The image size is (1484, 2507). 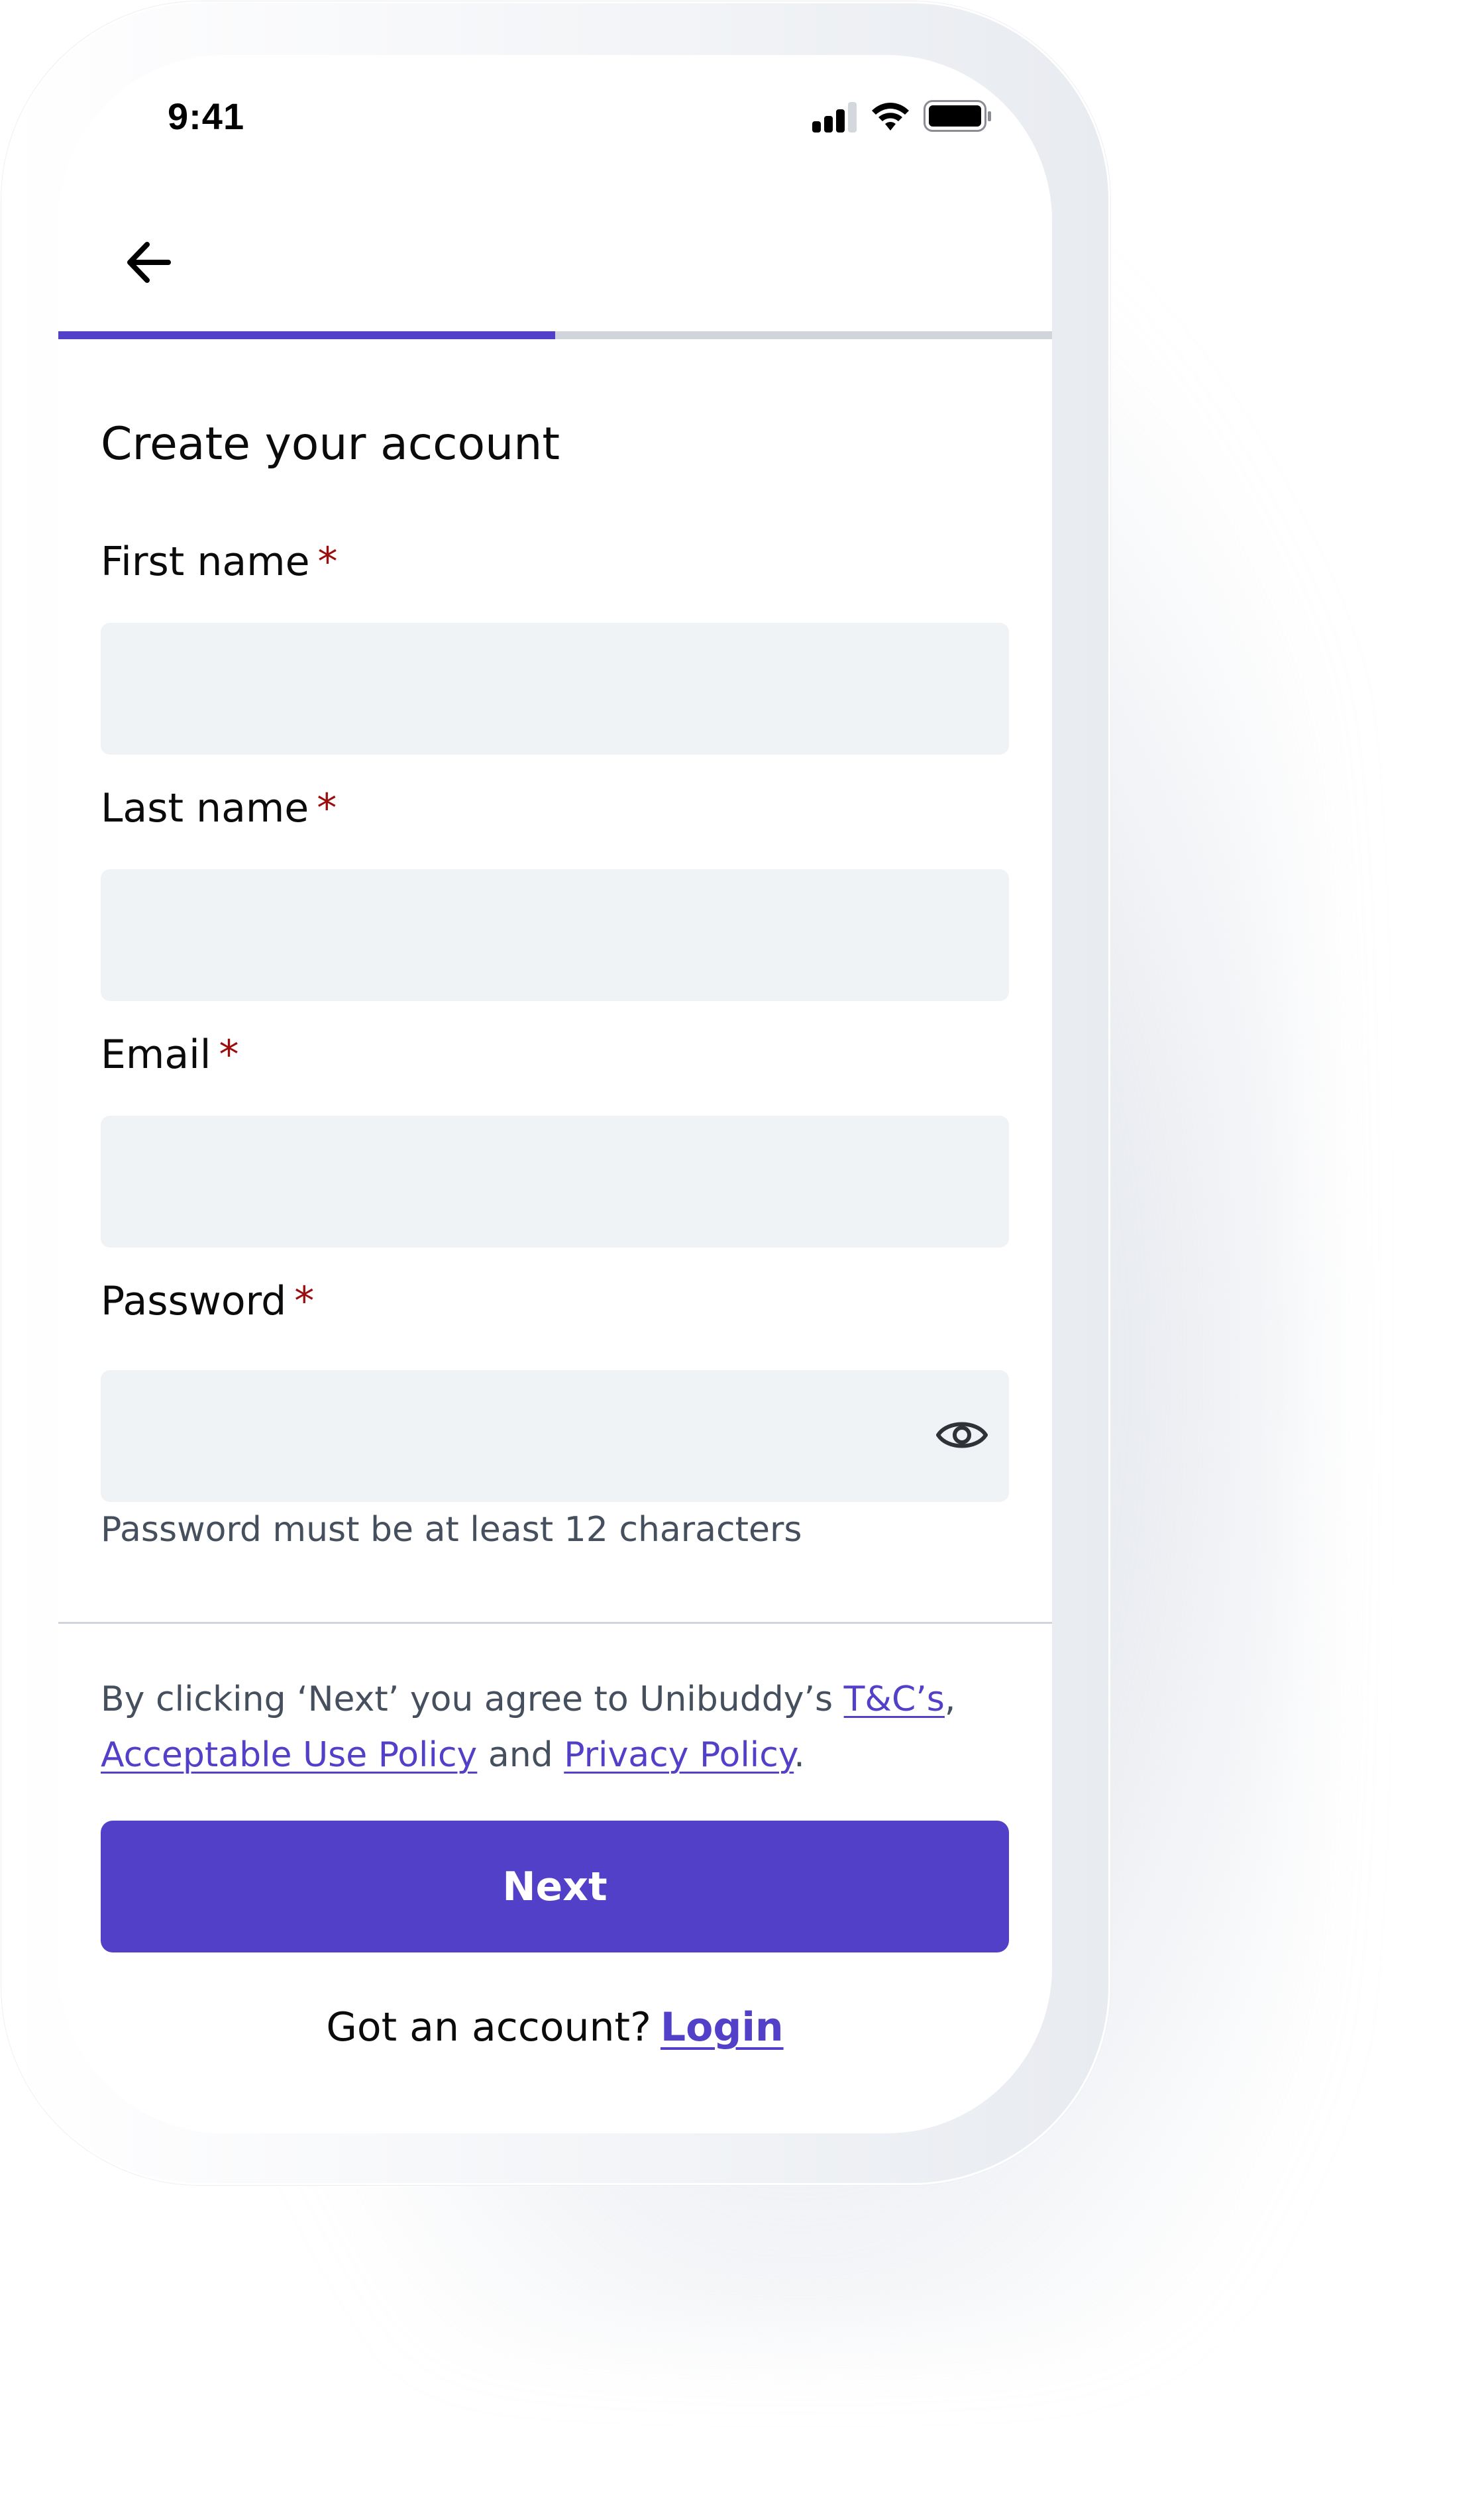 I want to click on password-label-text: Password, so click(x=194, y=1301).